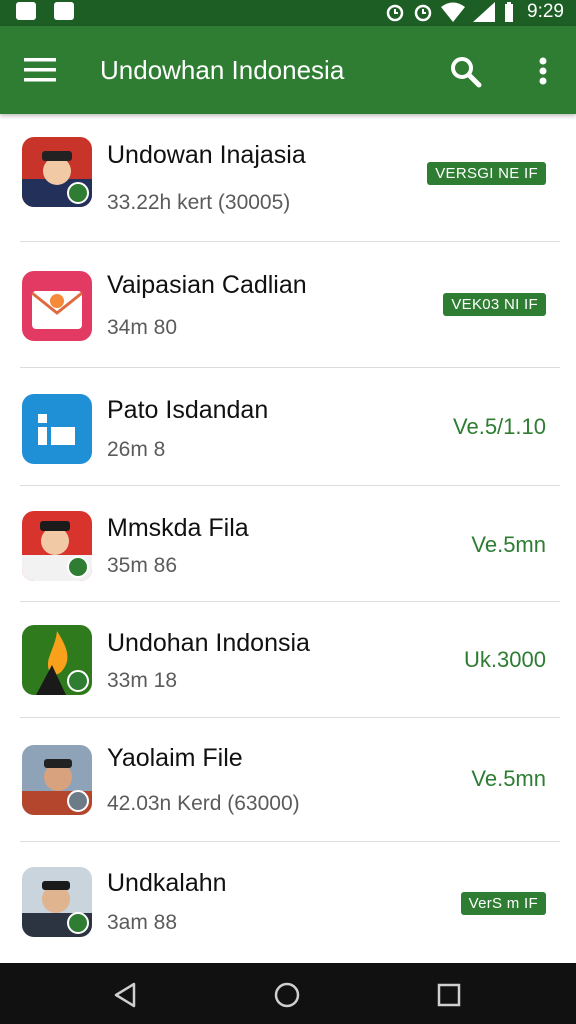 The height and width of the screenshot is (1024, 576). I want to click on list-item: Undkalahn 3am 88 VerS m IF, so click(288, 903).